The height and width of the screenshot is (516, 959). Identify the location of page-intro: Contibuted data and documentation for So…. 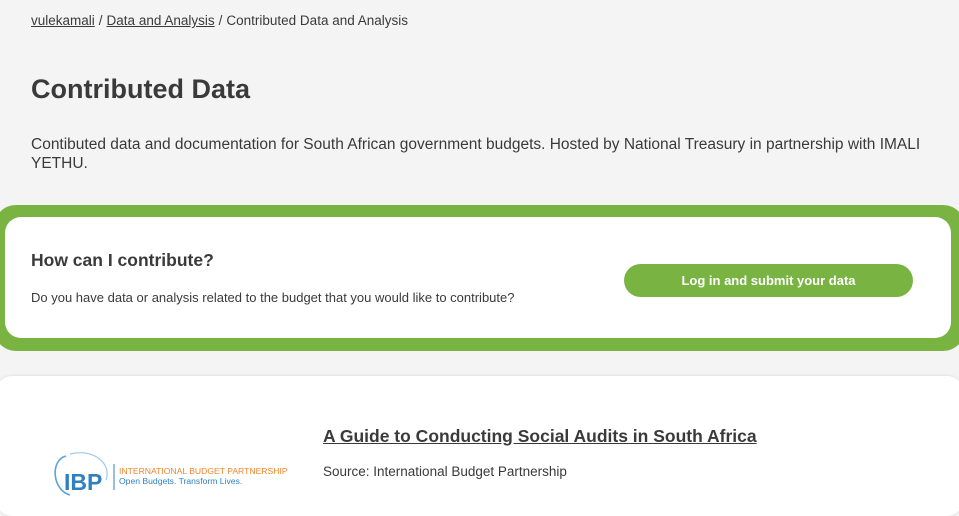
(476, 154).